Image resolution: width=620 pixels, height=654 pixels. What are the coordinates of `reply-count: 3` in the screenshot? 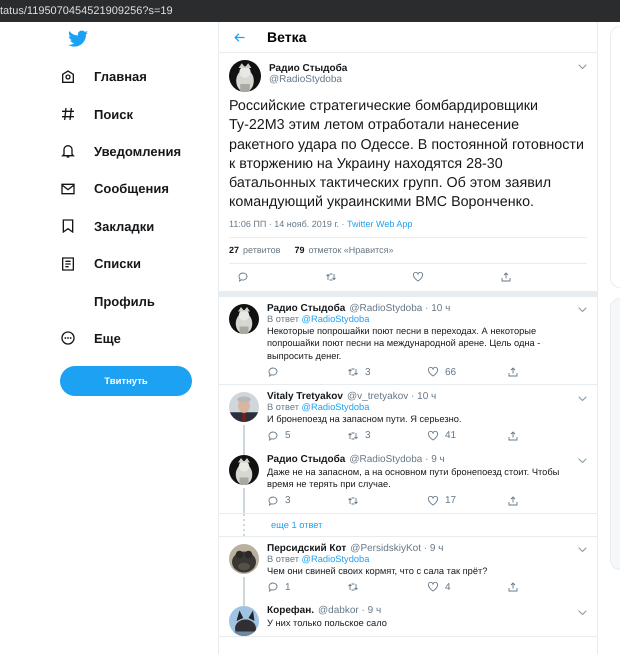 It's located at (288, 500).